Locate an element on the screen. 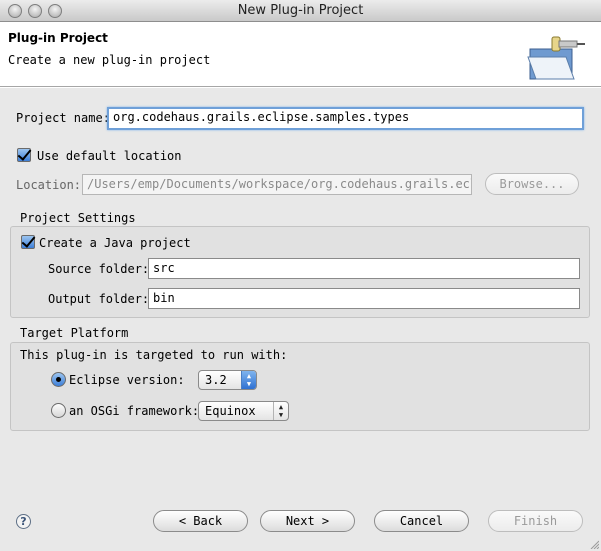  create-java-project-label: Create a Java project is located at coordinates (115, 243).